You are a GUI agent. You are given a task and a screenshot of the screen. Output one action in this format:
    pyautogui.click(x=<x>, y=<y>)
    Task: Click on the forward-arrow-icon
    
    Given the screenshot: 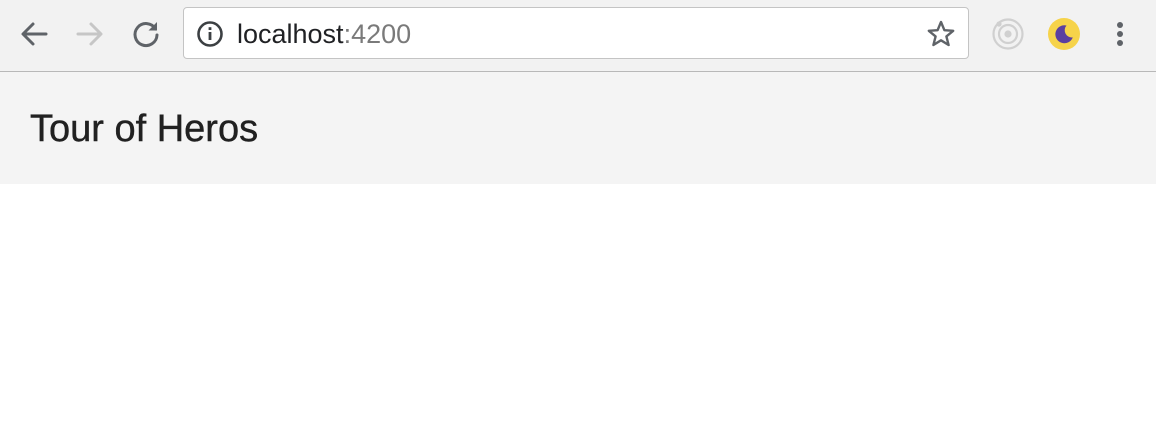 What is the action you would take?
    pyautogui.click(x=89, y=34)
    